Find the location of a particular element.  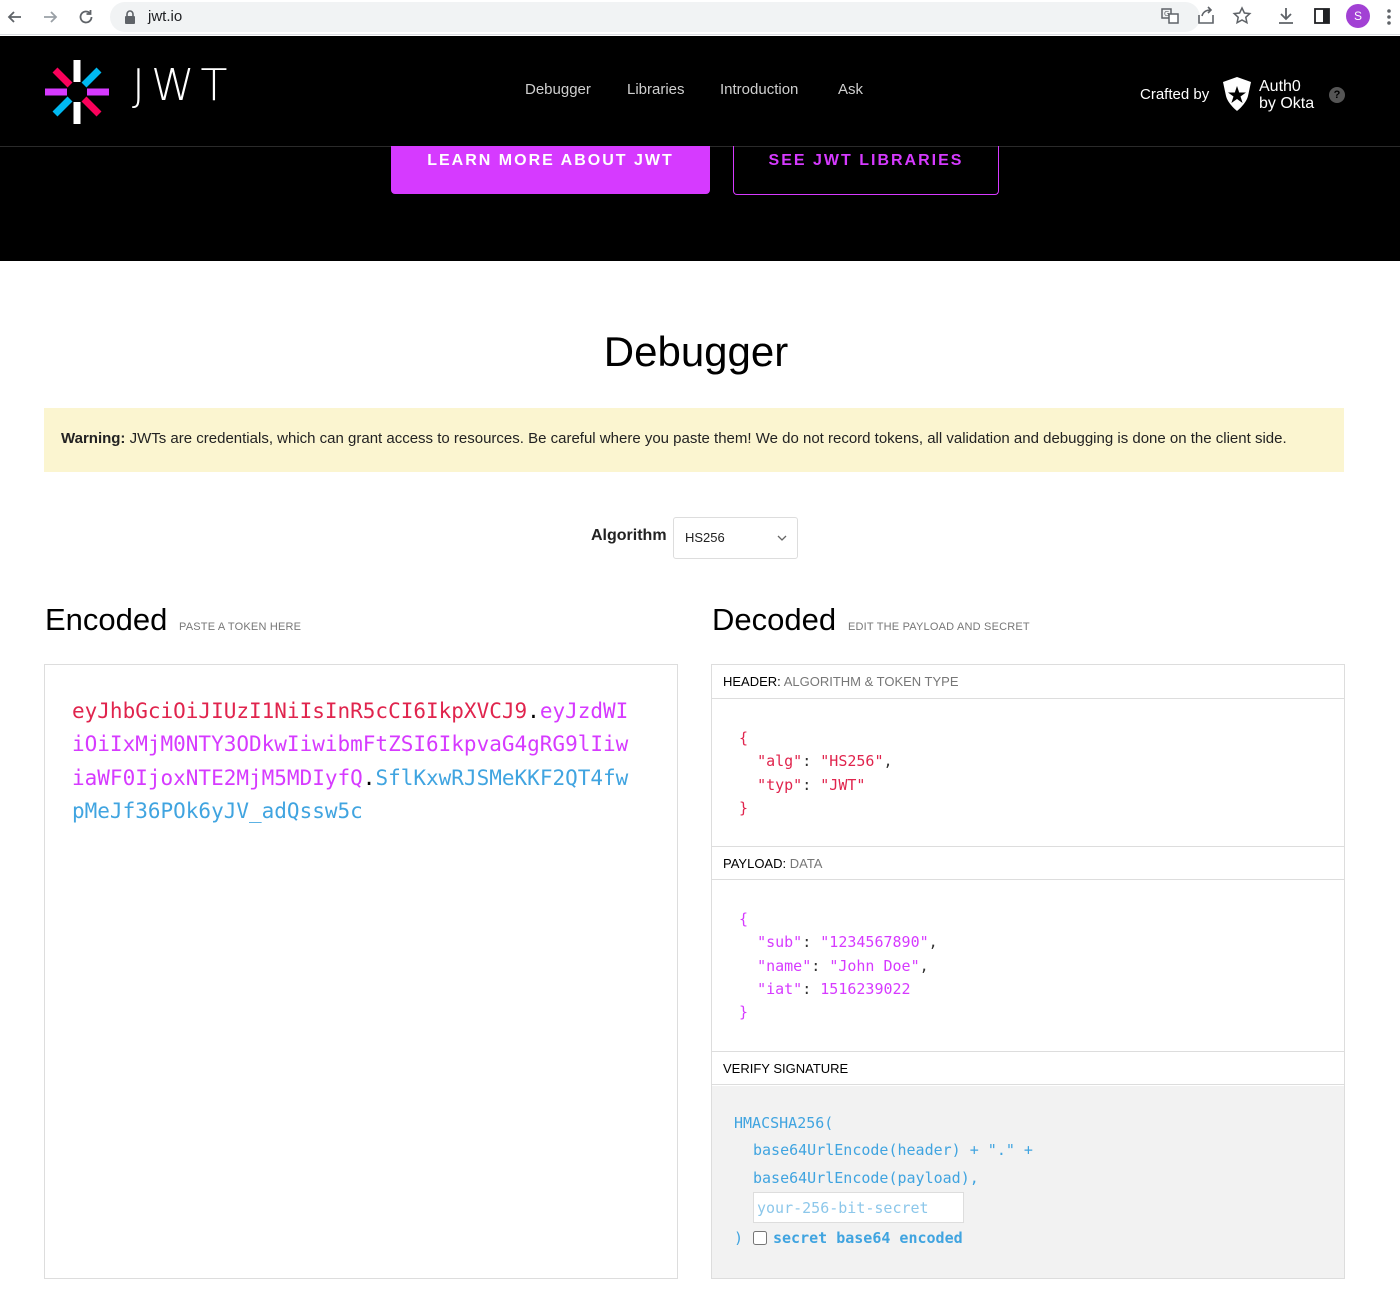

json-value: "HS256" is located at coordinates (852, 761).